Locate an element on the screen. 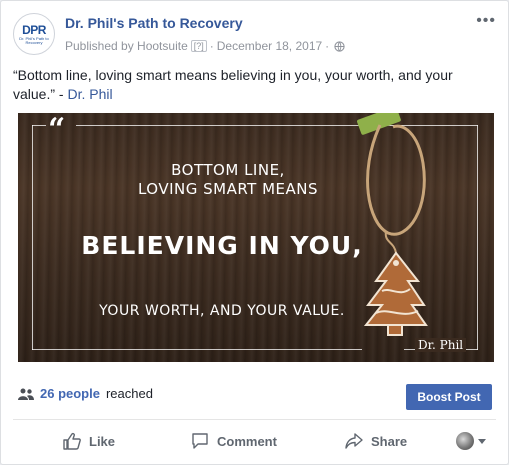  image-quote-mark: “ is located at coordinates (57, 130).